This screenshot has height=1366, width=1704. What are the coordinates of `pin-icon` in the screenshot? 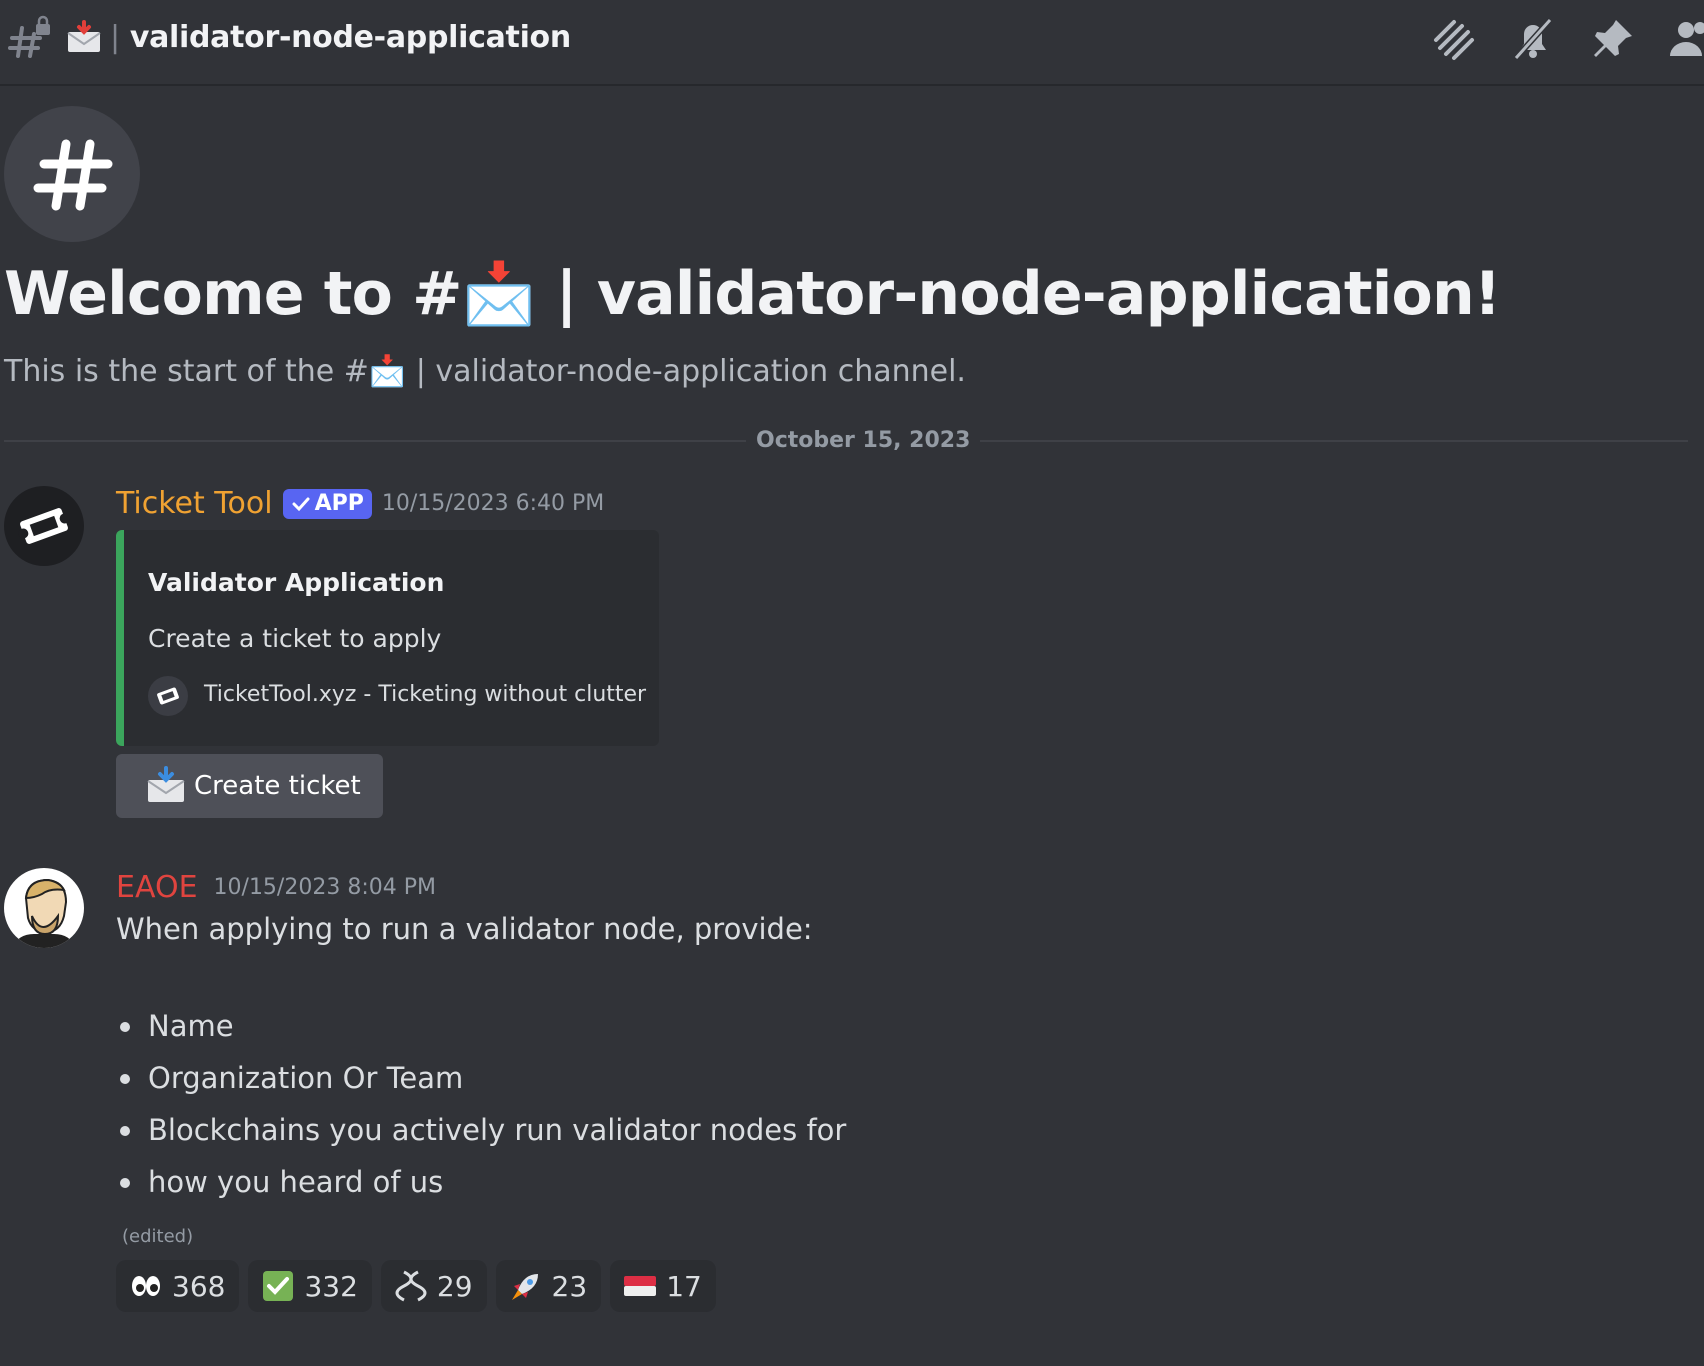 It's located at (1613, 39).